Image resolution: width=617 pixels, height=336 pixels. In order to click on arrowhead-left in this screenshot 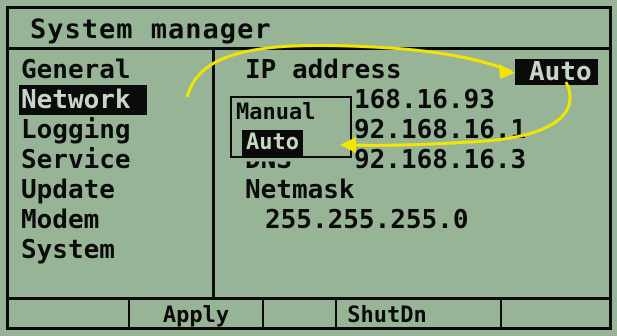, I will do `click(348, 145)`.